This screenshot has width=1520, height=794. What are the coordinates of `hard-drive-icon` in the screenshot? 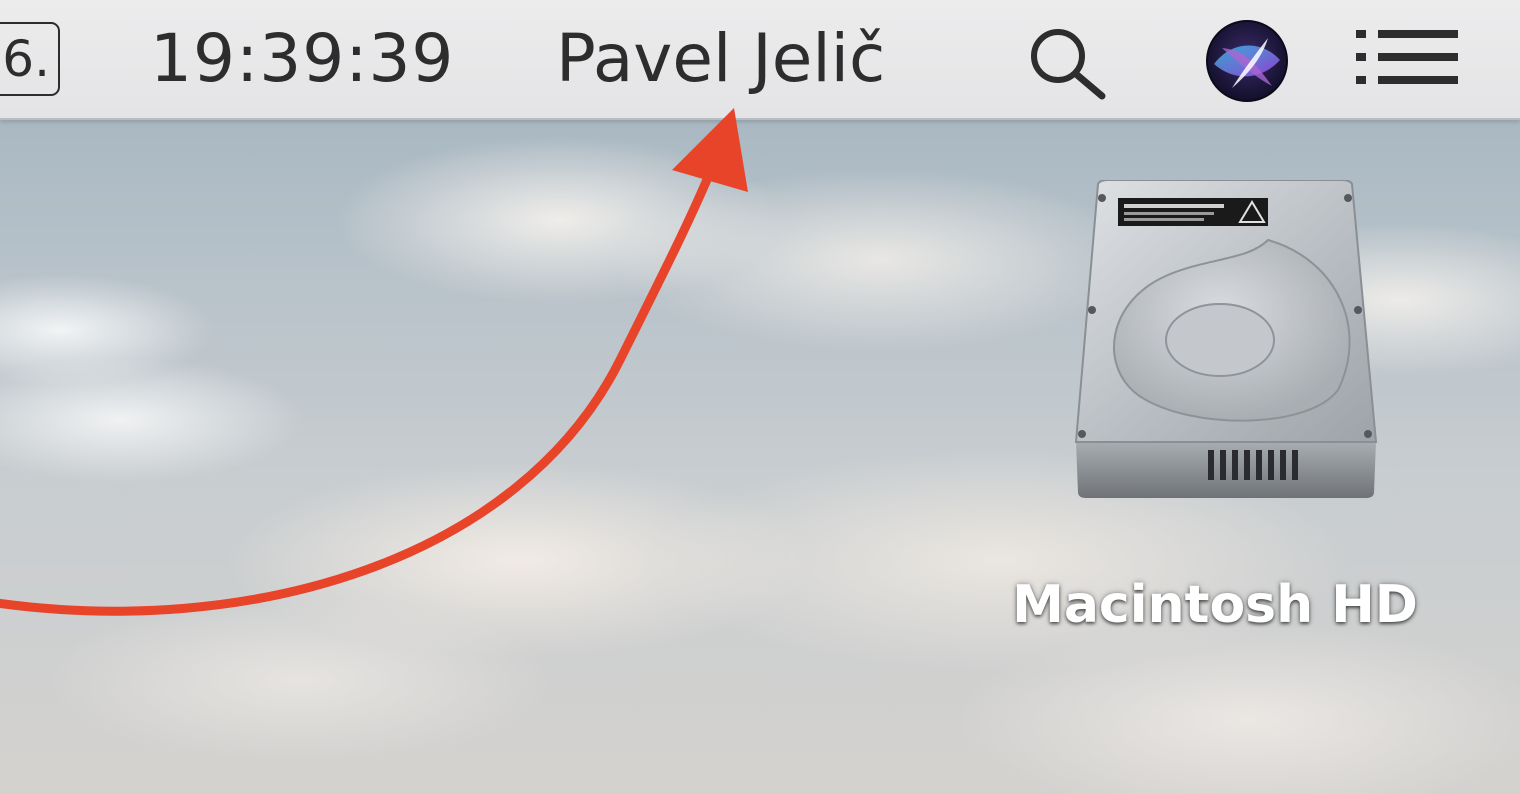 It's located at (1226, 339).